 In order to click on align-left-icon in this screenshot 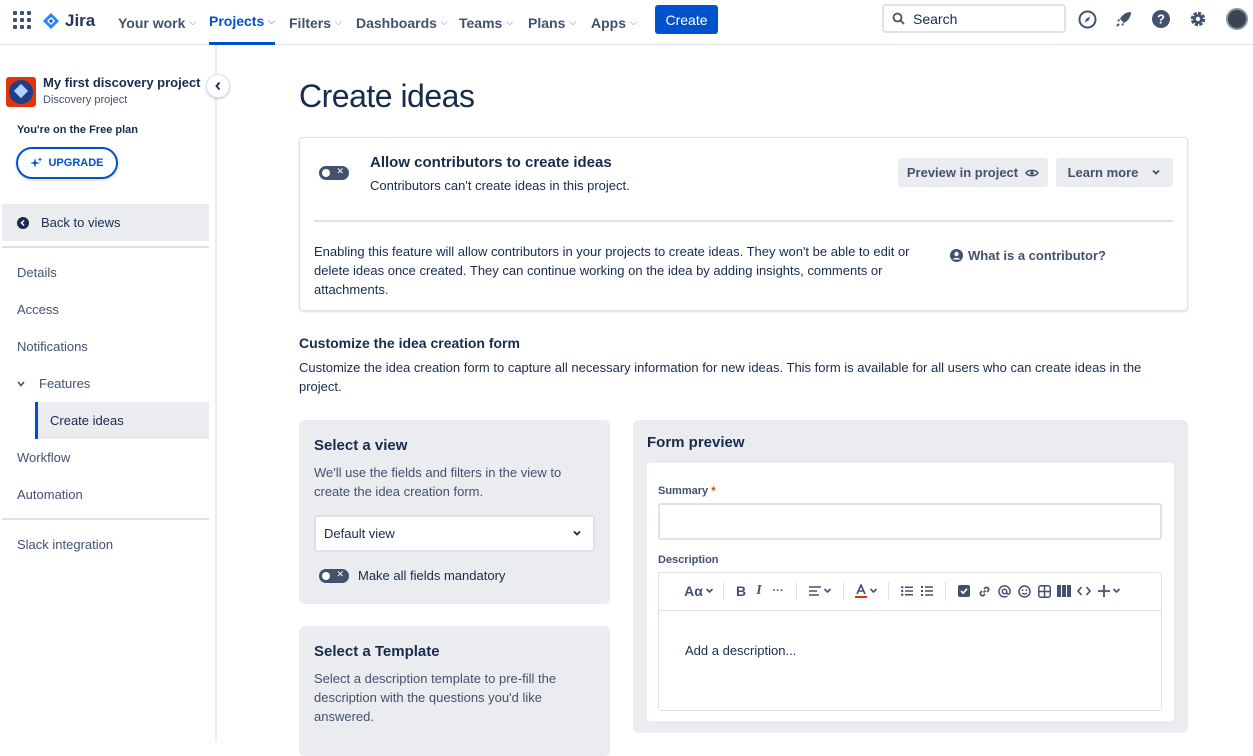, I will do `click(814, 591)`.